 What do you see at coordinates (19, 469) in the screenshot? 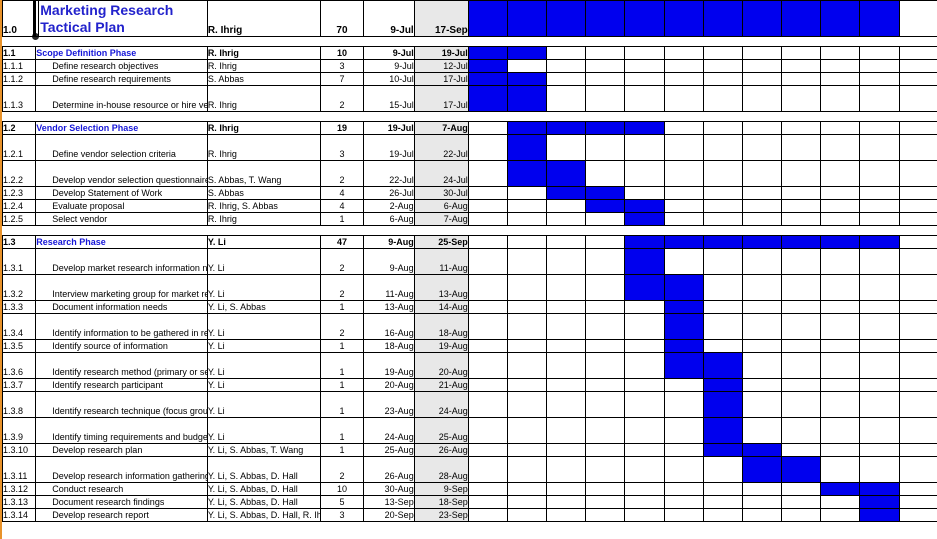
I see `wbs-number-cell: 1.3.11` at bounding box center [19, 469].